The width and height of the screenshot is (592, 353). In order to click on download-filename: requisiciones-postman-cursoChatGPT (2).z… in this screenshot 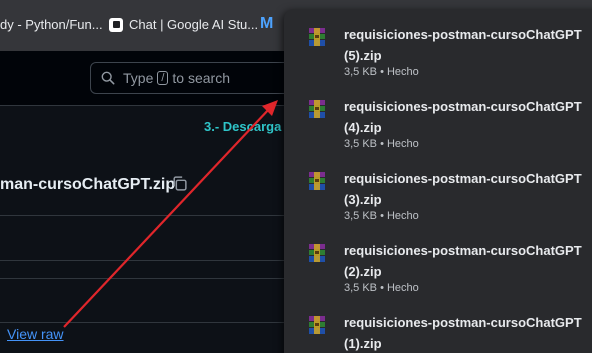, I will do `click(464, 261)`.